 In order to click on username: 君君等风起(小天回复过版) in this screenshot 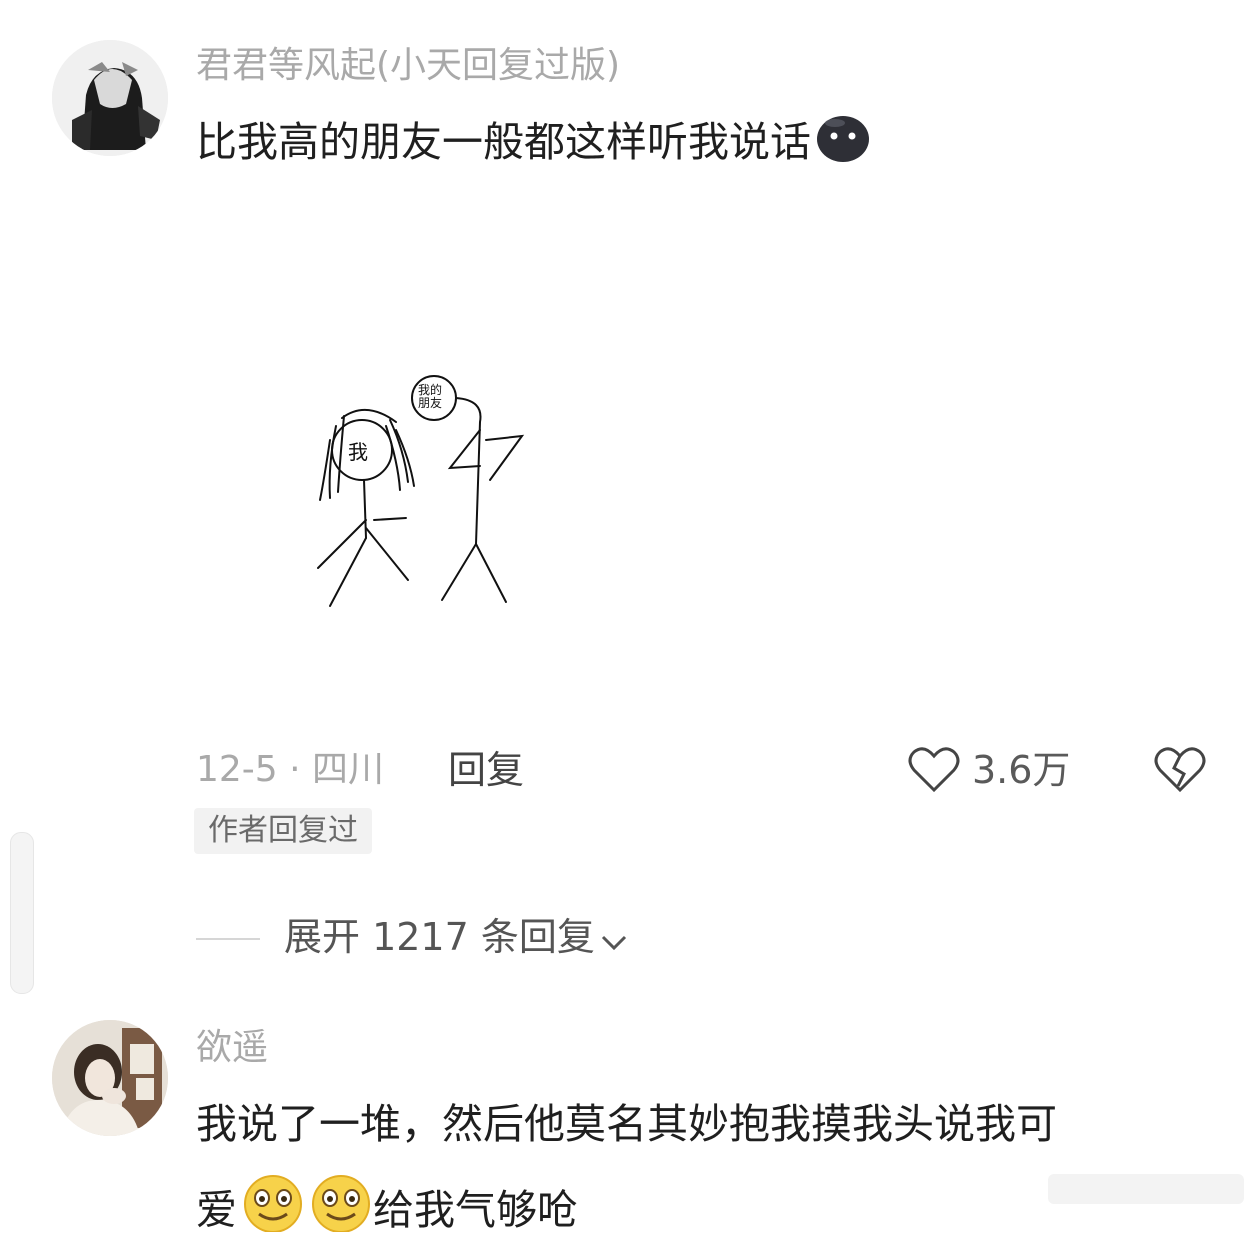, I will do `click(408, 66)`.